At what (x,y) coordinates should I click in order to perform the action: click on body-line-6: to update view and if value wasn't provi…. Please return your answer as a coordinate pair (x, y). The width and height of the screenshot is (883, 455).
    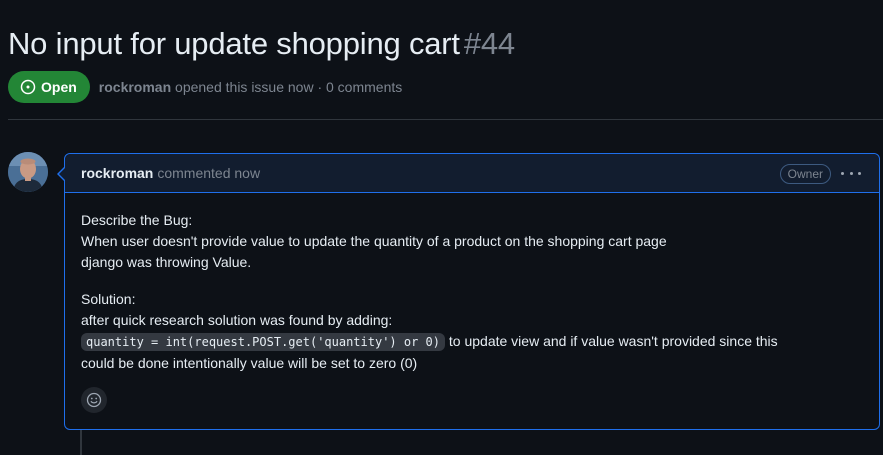
    Looking at the image, I should click on (613, 341).